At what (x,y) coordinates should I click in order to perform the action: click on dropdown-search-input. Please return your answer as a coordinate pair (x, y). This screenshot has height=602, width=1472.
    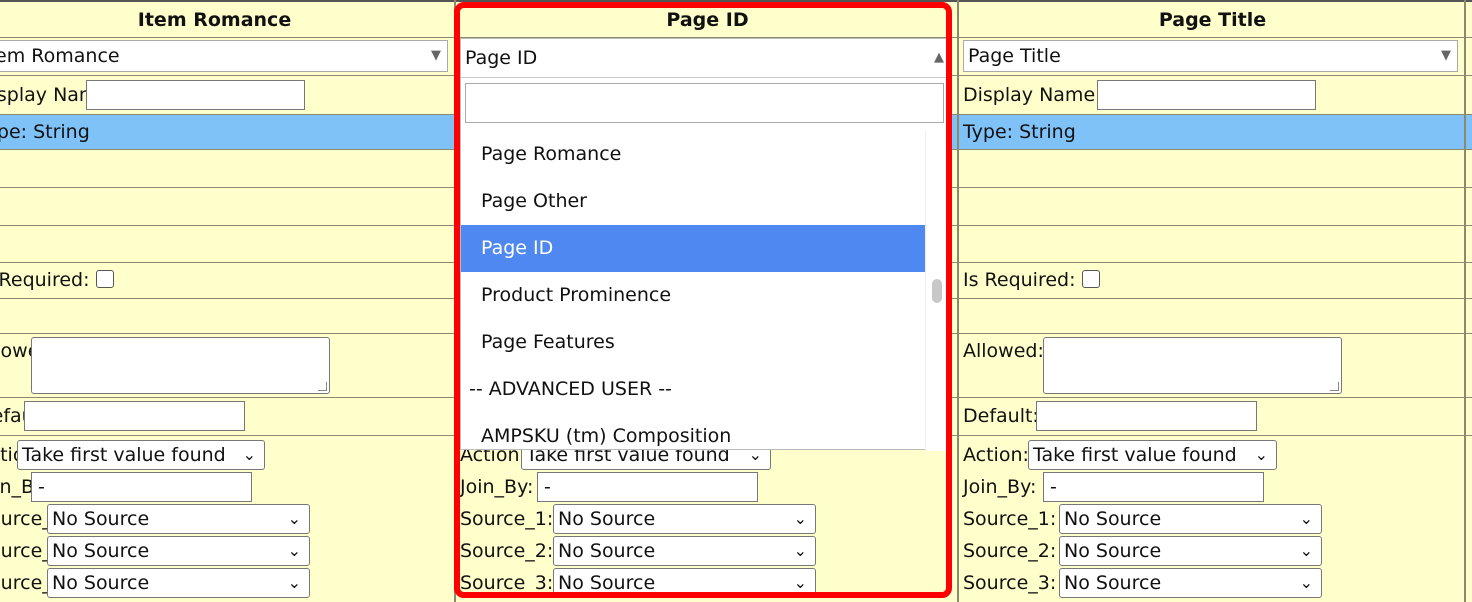
    Looking at the image, I should click on (704, 103).